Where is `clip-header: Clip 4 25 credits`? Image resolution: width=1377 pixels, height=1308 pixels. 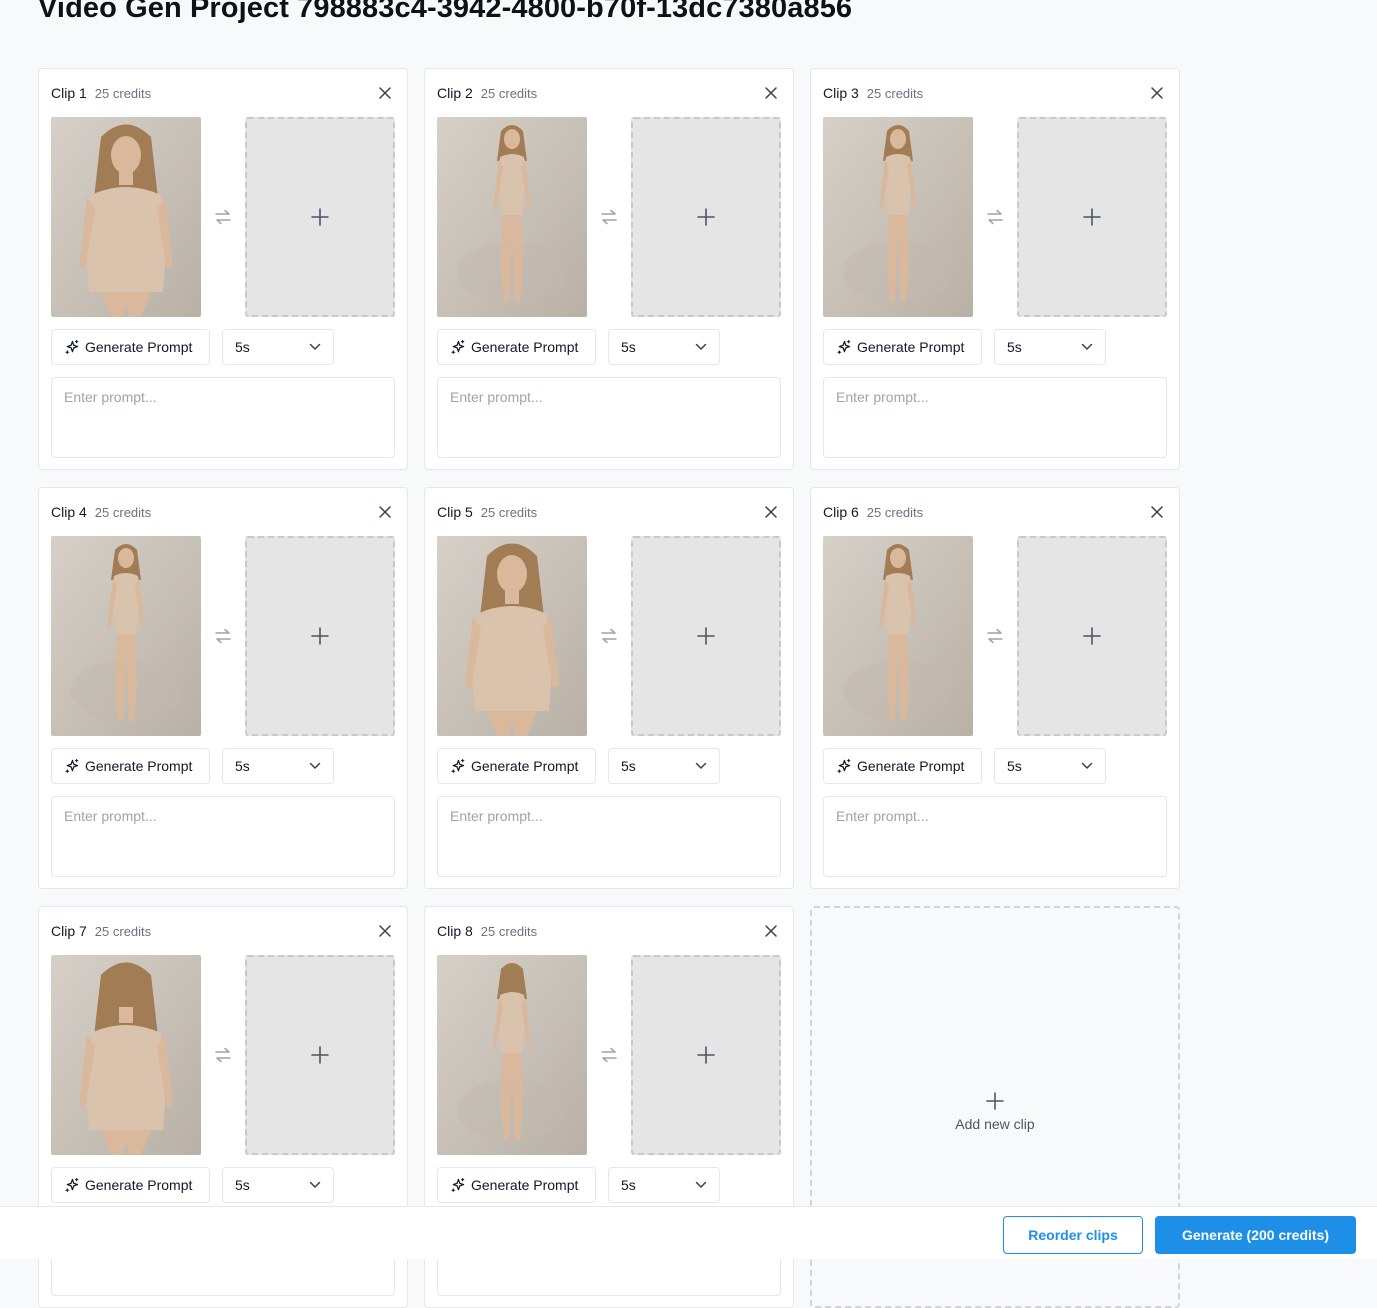
clip-header: Clip 4 25 credits is located at coordinates (223, 512).